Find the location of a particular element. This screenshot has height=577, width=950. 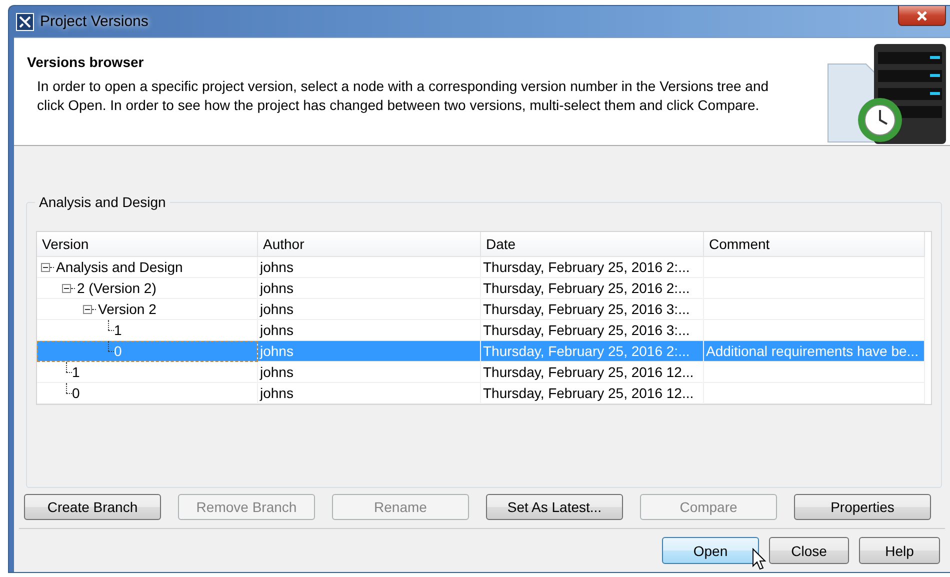

version-label: 2 (Version 2) is located at coordinates (116, 288).